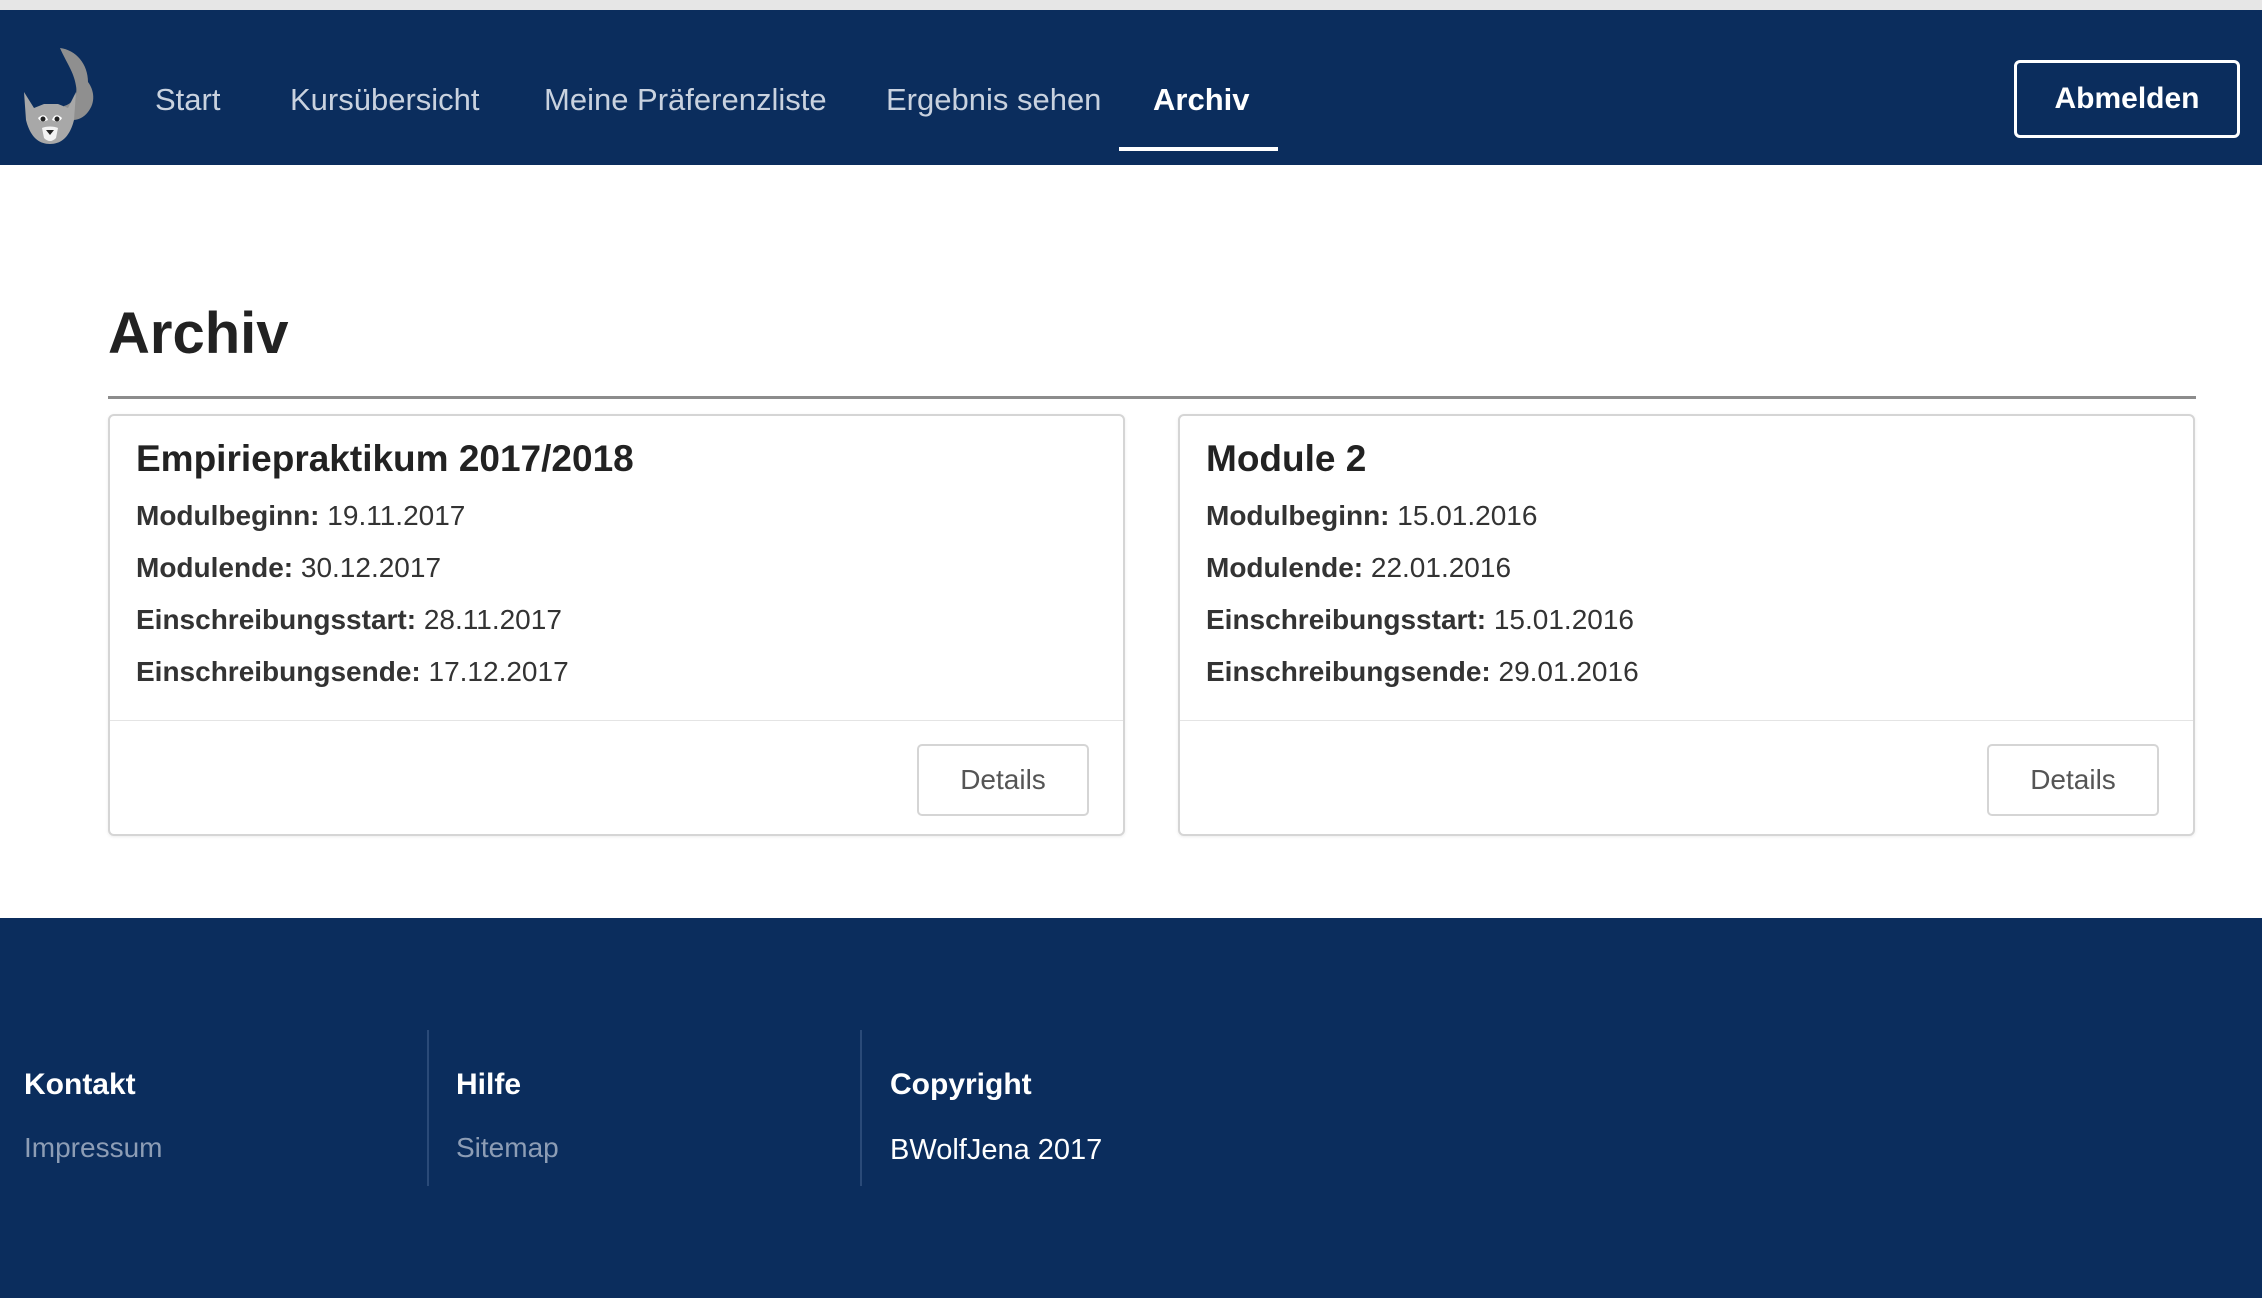 Image resolution: width=2262 pixels, height=1298 pixels. What do you see at coordinates (371, 567) in the screenshot?
I see `module-end-value: 30.12.2017` at bounding box center [371, 567].